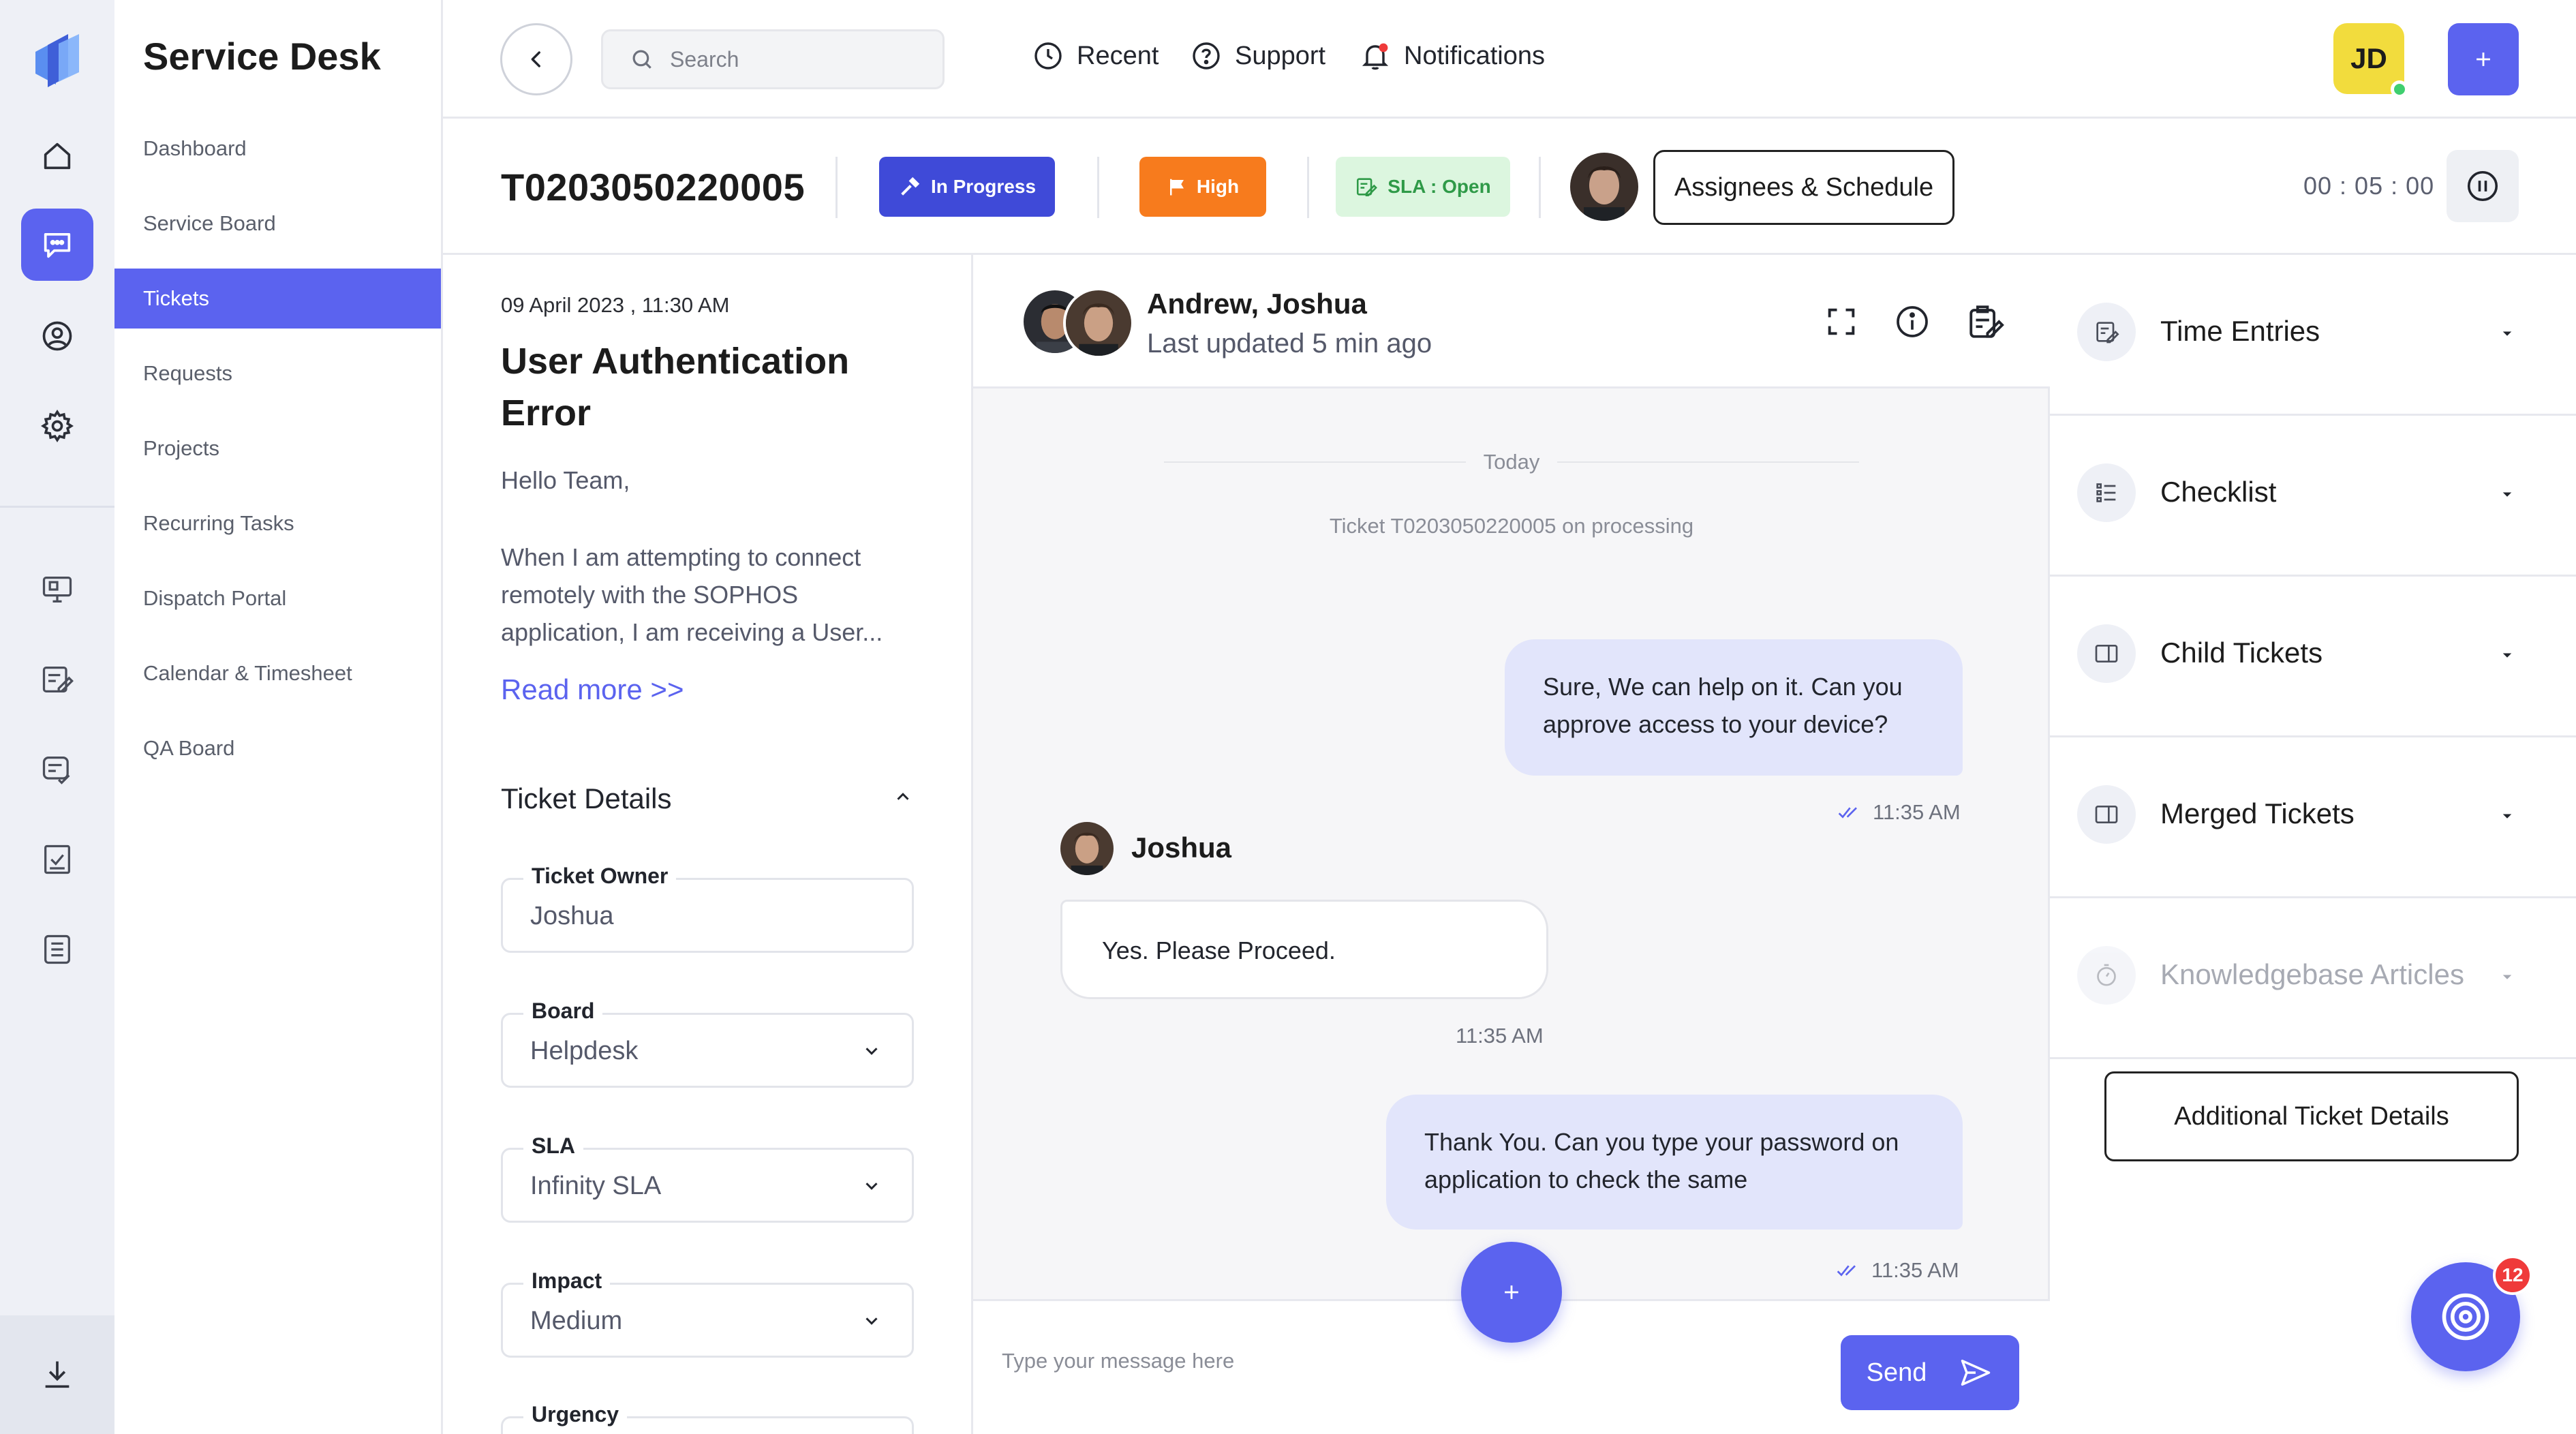 The image size is (2576, 1434). I want to click on nav-item-calendar-timesheet: Calendar & Timesheet, so click(277, 673).